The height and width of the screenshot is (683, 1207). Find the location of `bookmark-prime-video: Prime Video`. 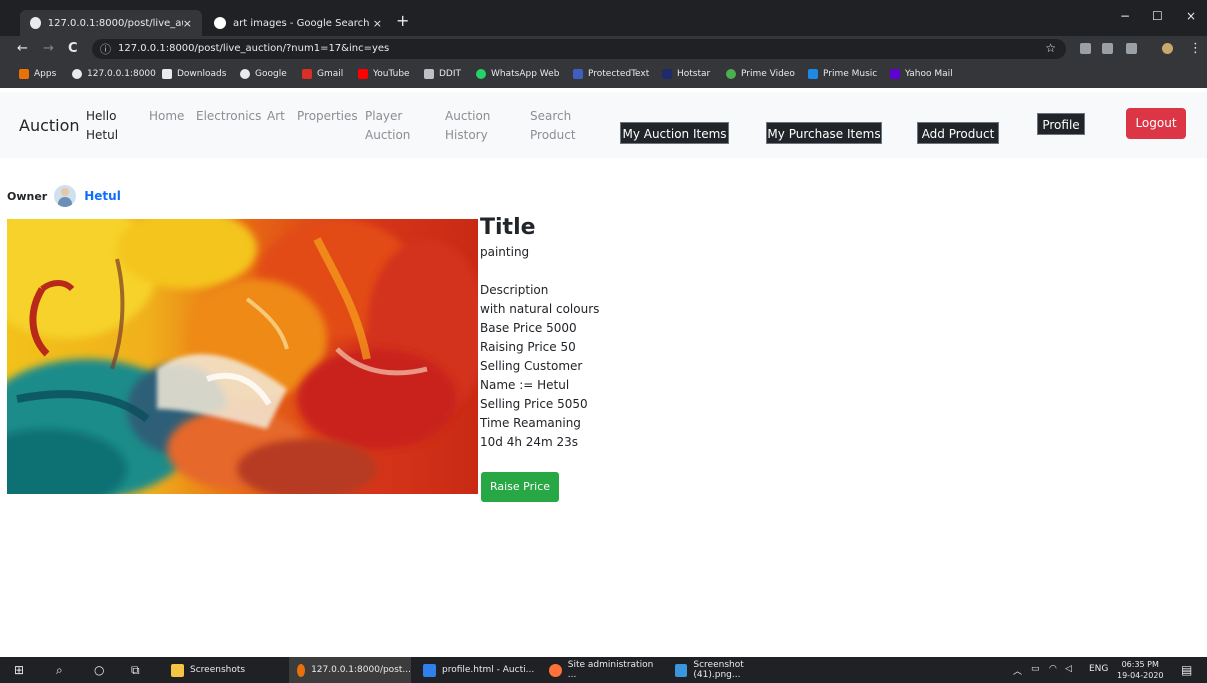

bookmark-prime-video: Prime Video is located at coordinates (760, 74).